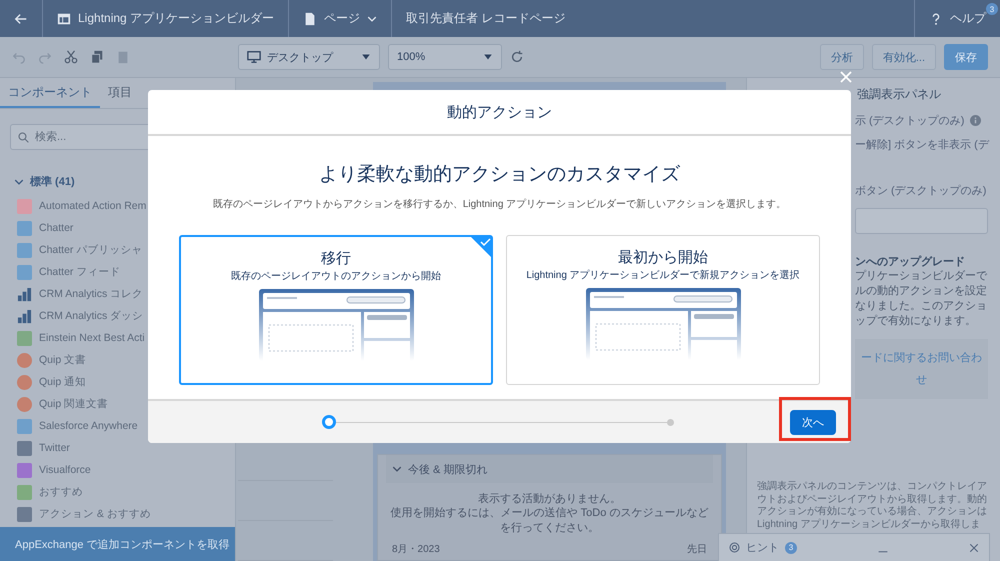 The image size is (1000, 561). Describe the element at coordinates (899, 94) in the screenshot. I see `panel-title: 強調表示パネル` at that location.